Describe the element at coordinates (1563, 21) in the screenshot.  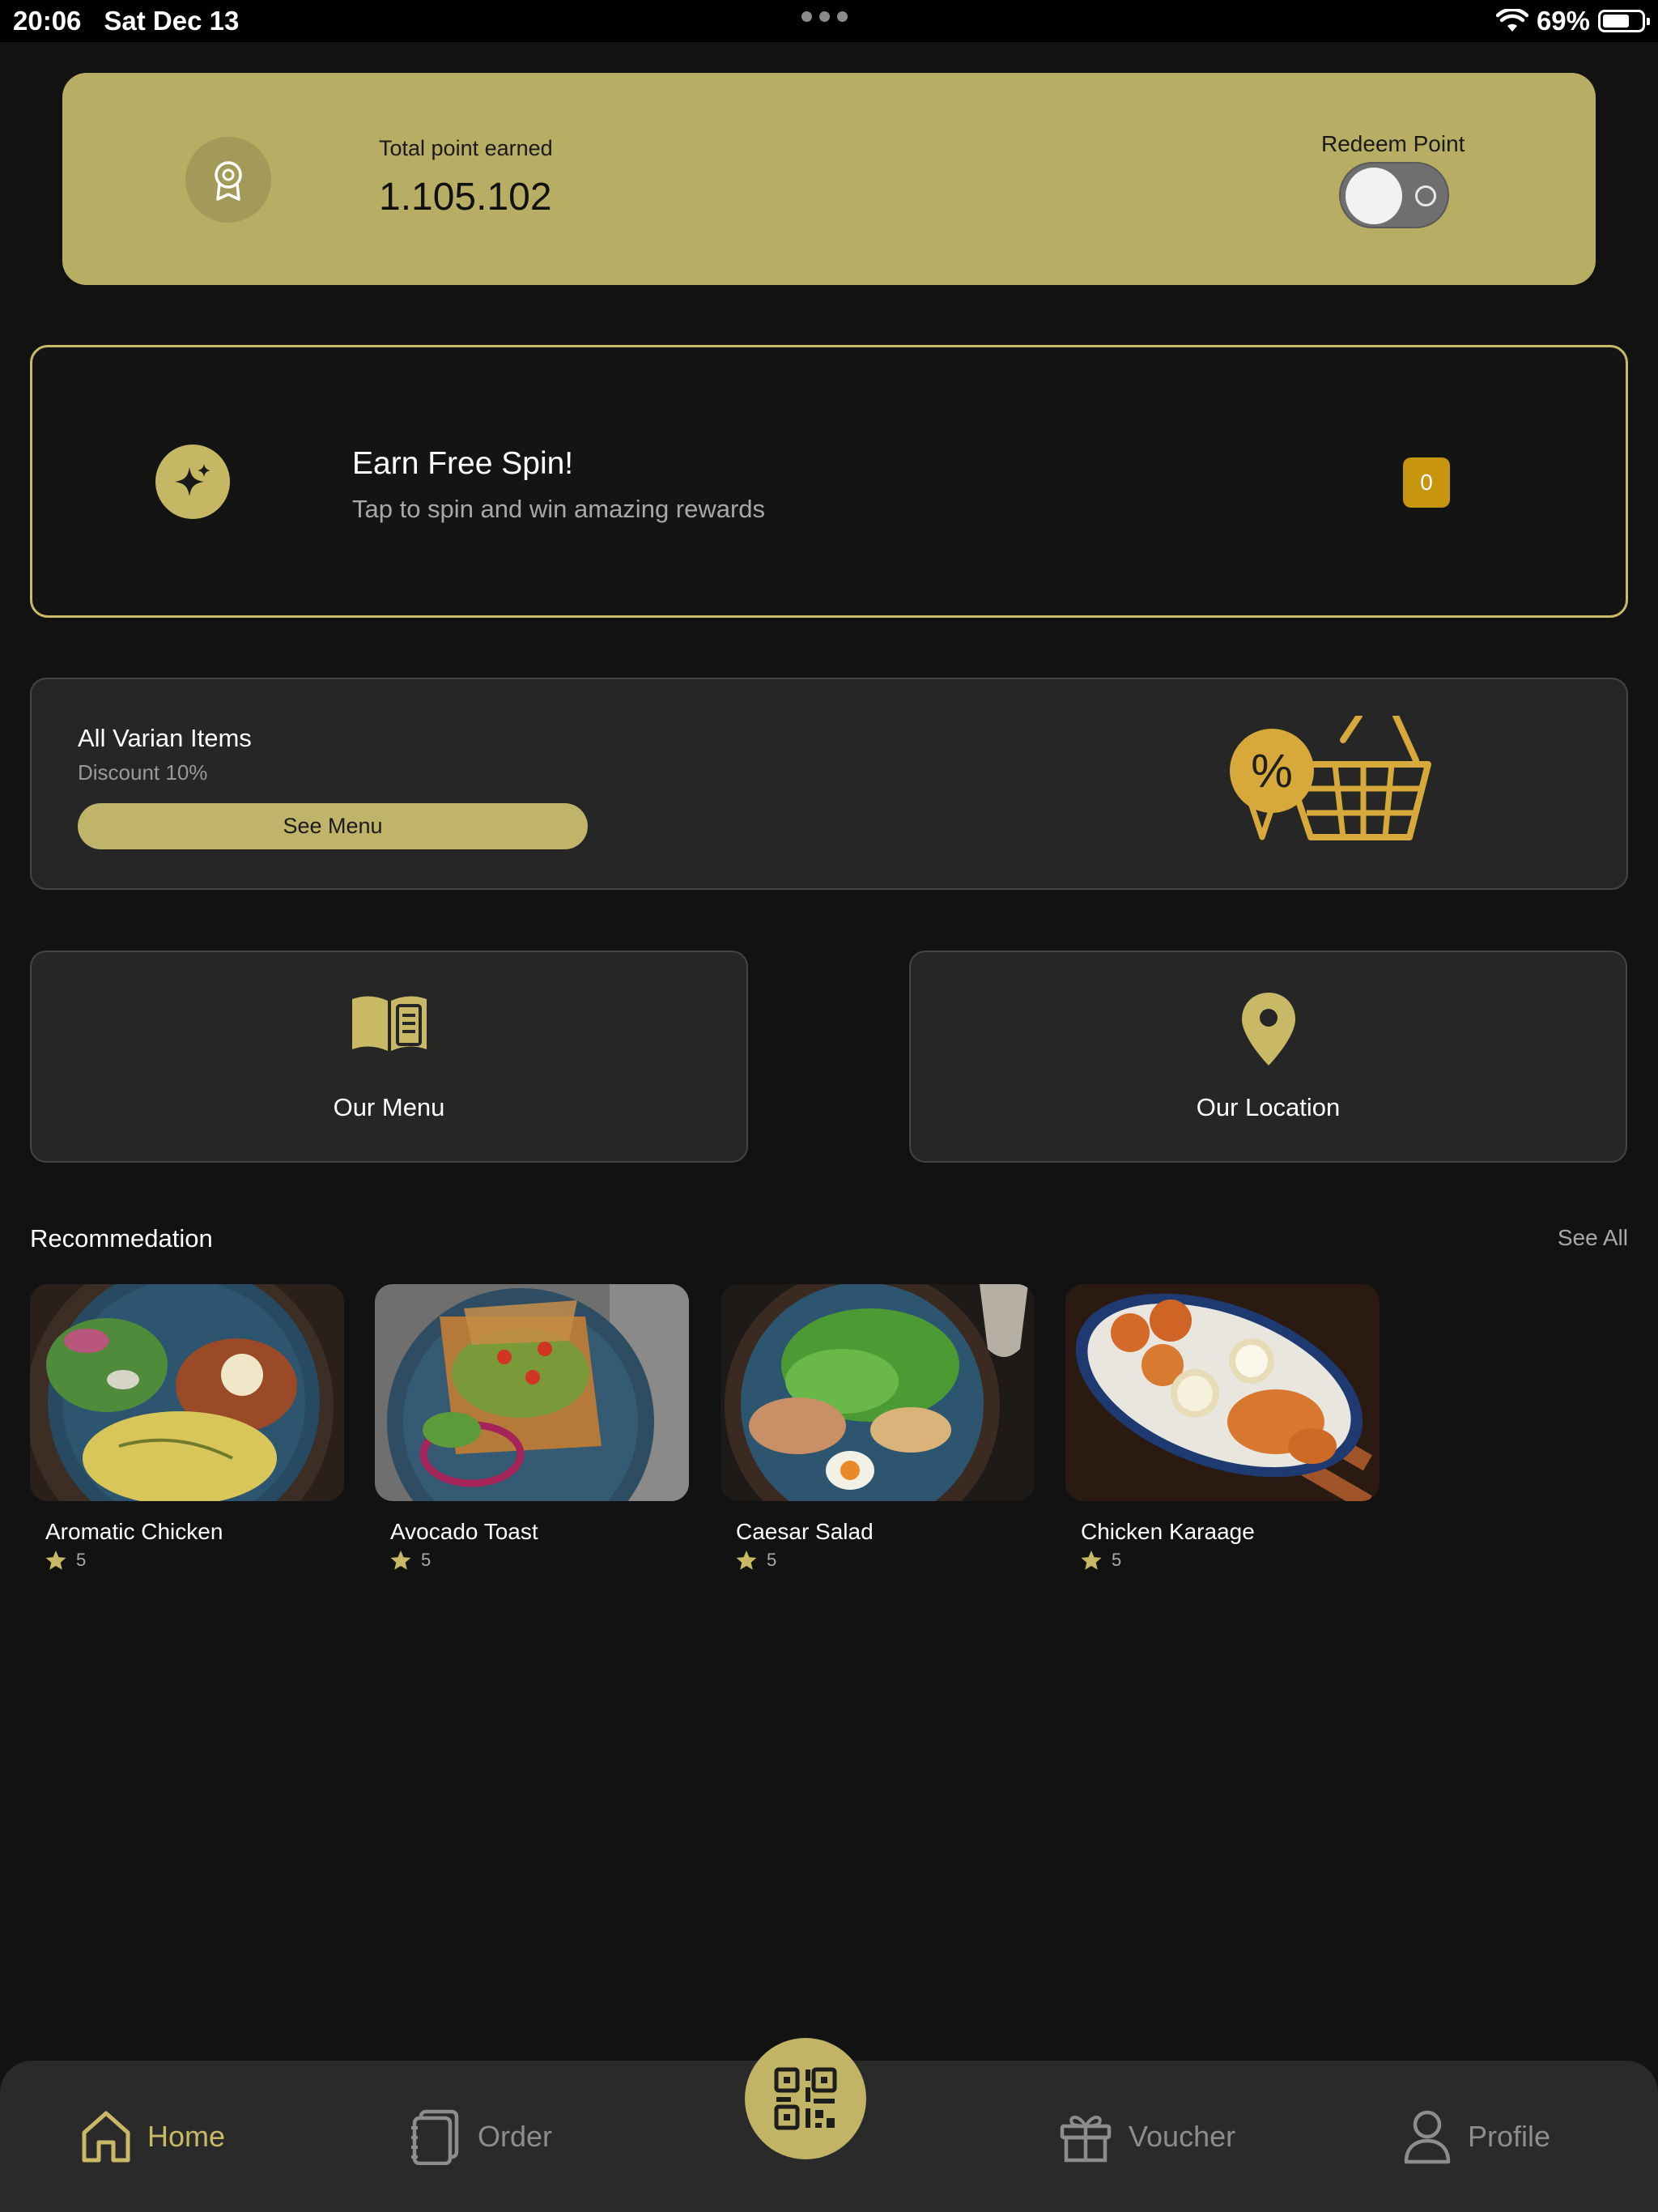
I see `battery-percent: 69%` at that location.